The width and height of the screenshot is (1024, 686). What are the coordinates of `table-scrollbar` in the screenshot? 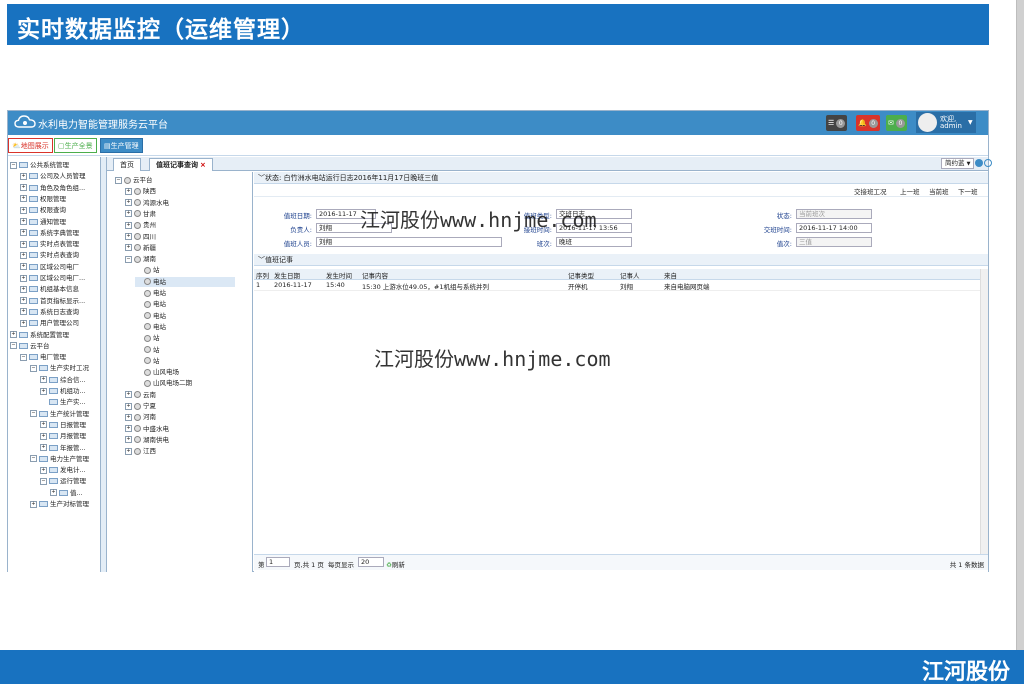 It's located at (984, 411).